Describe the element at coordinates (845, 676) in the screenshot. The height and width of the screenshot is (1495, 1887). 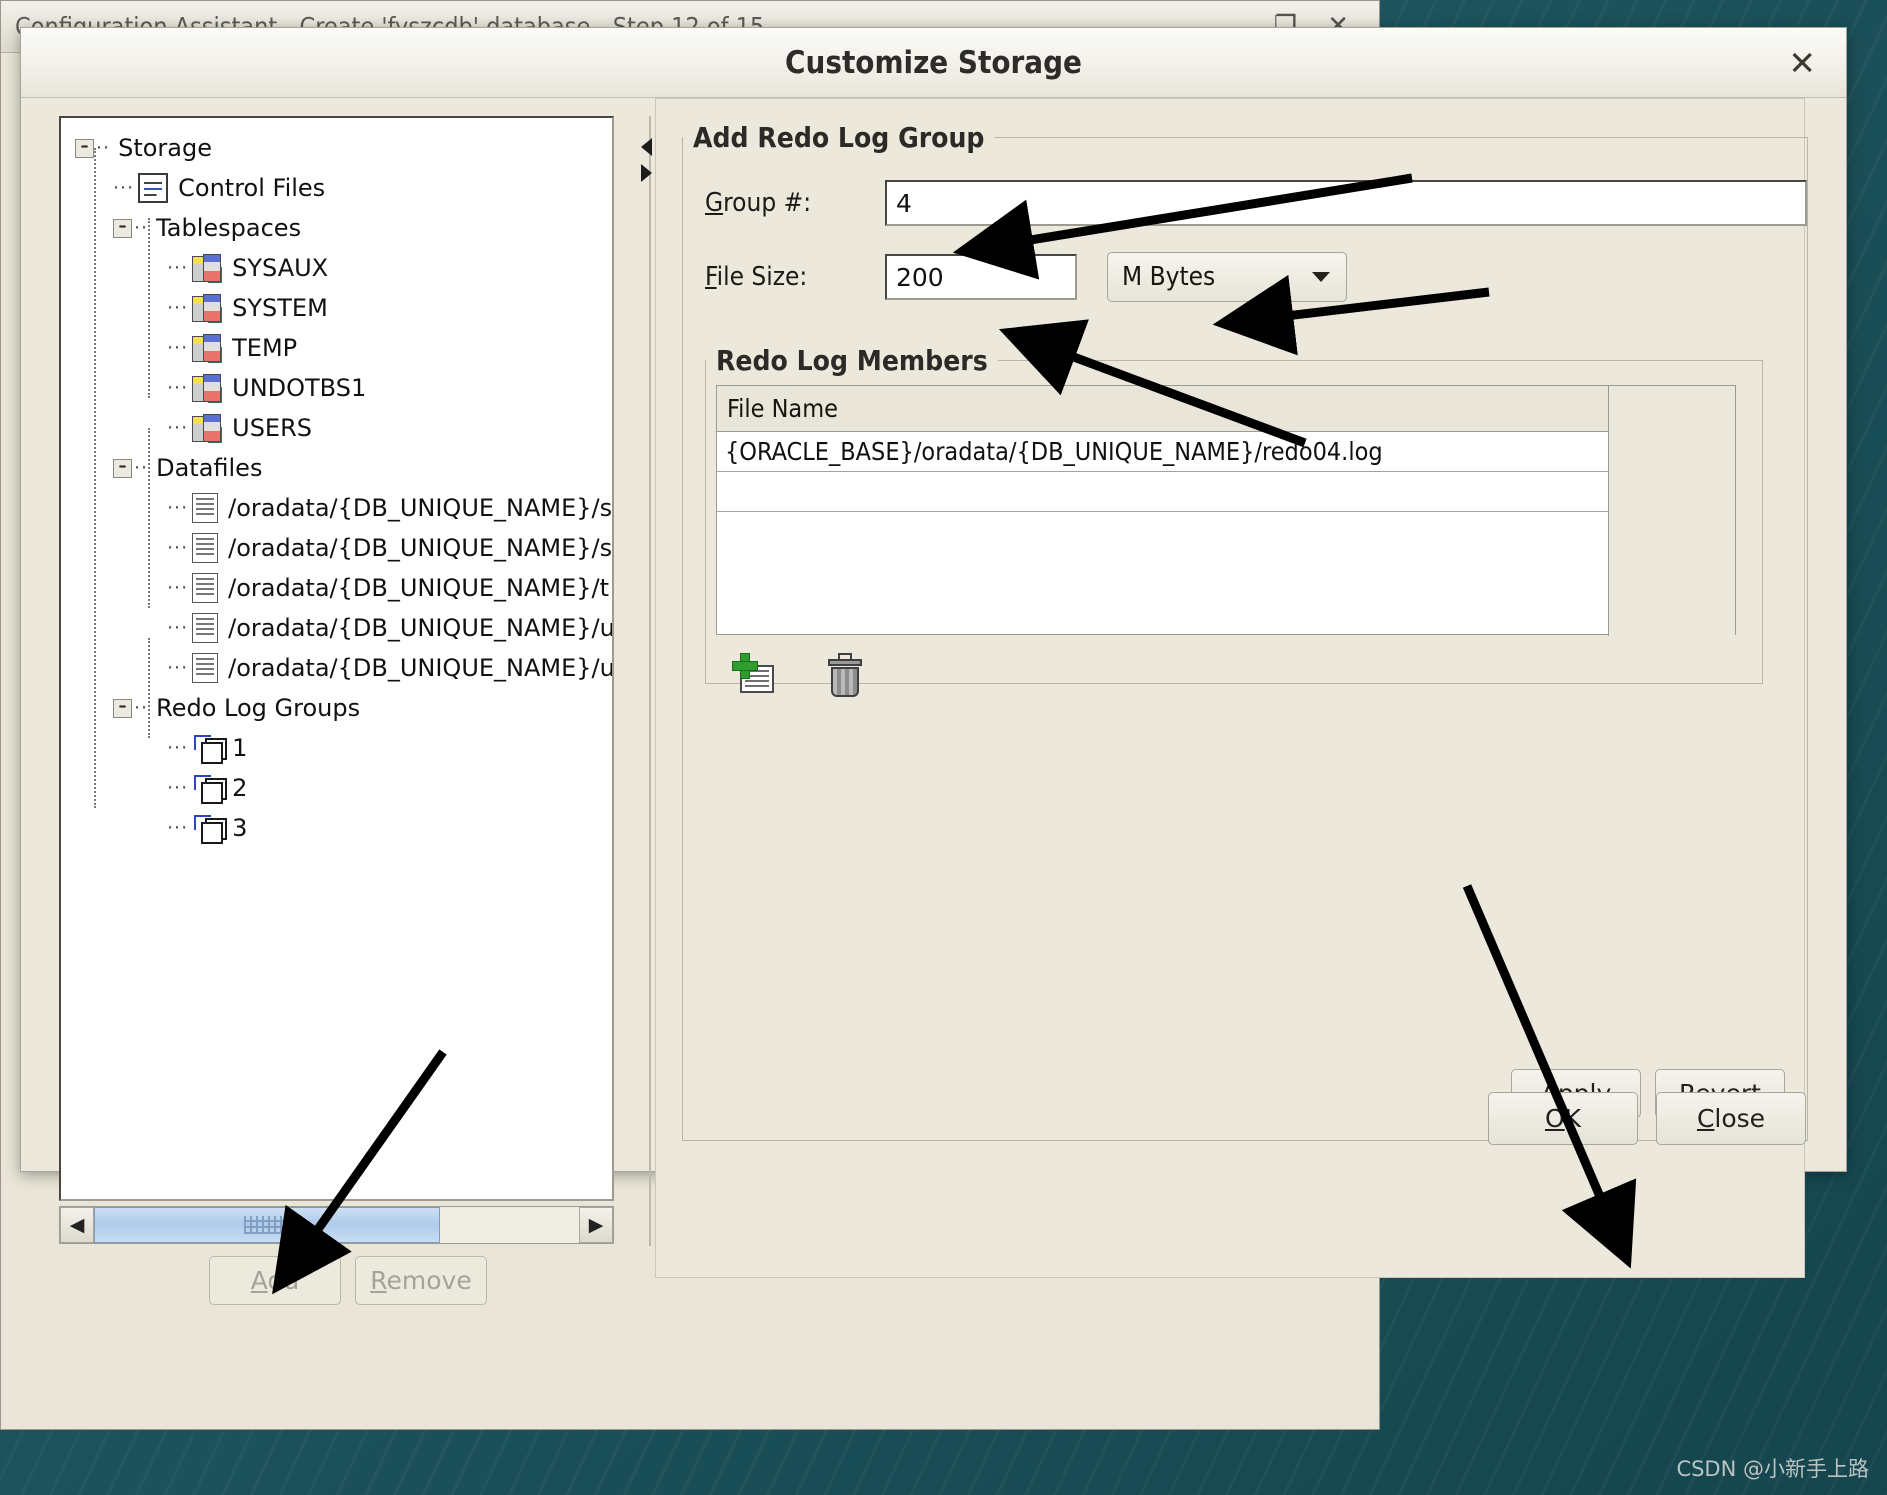
I see `delete-member-icon` at that location.